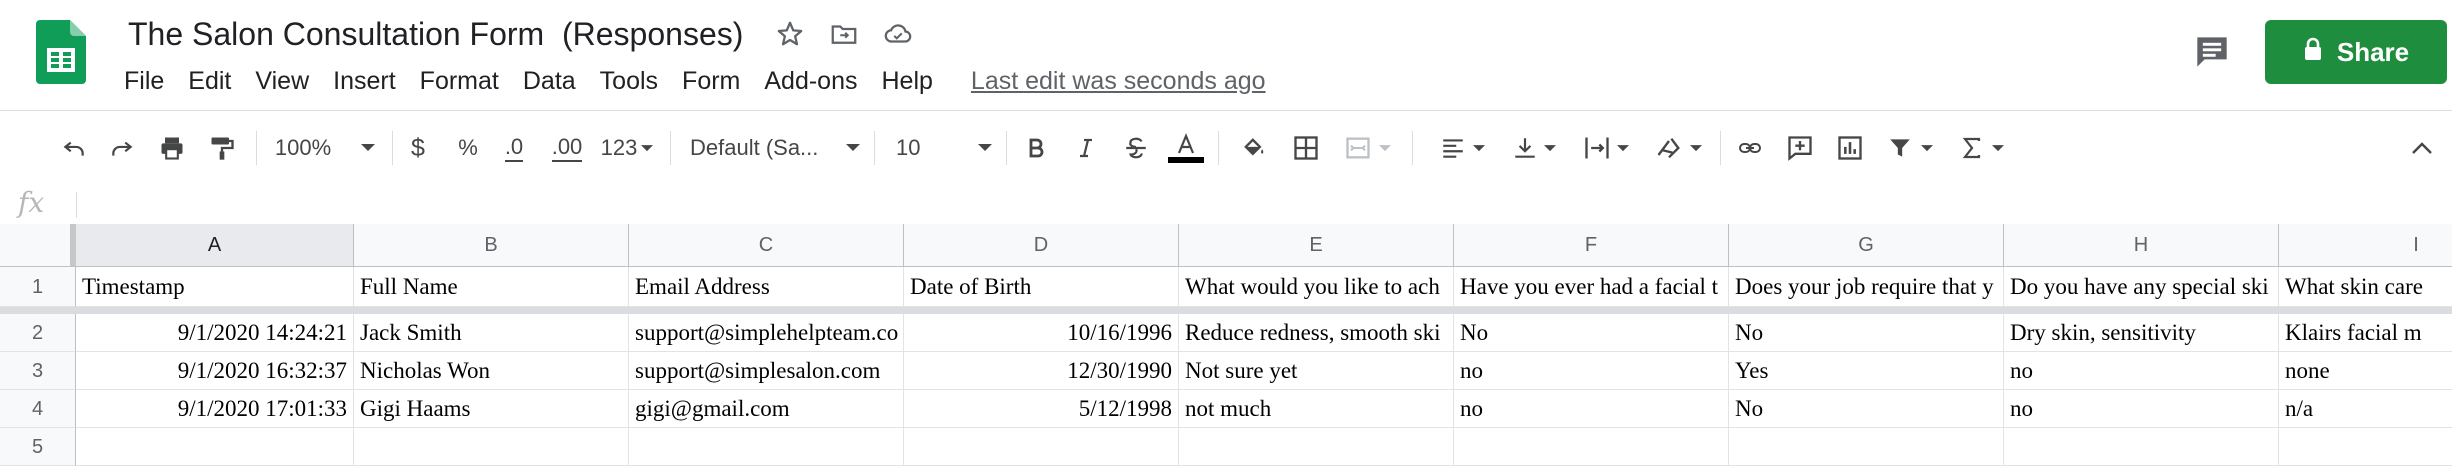 Image resolution: width=2452 pixels, height=466 pixels. Describe the element at coordinates (325, 148) in the screenshot. I see `zoom-select: 100%` at that location.